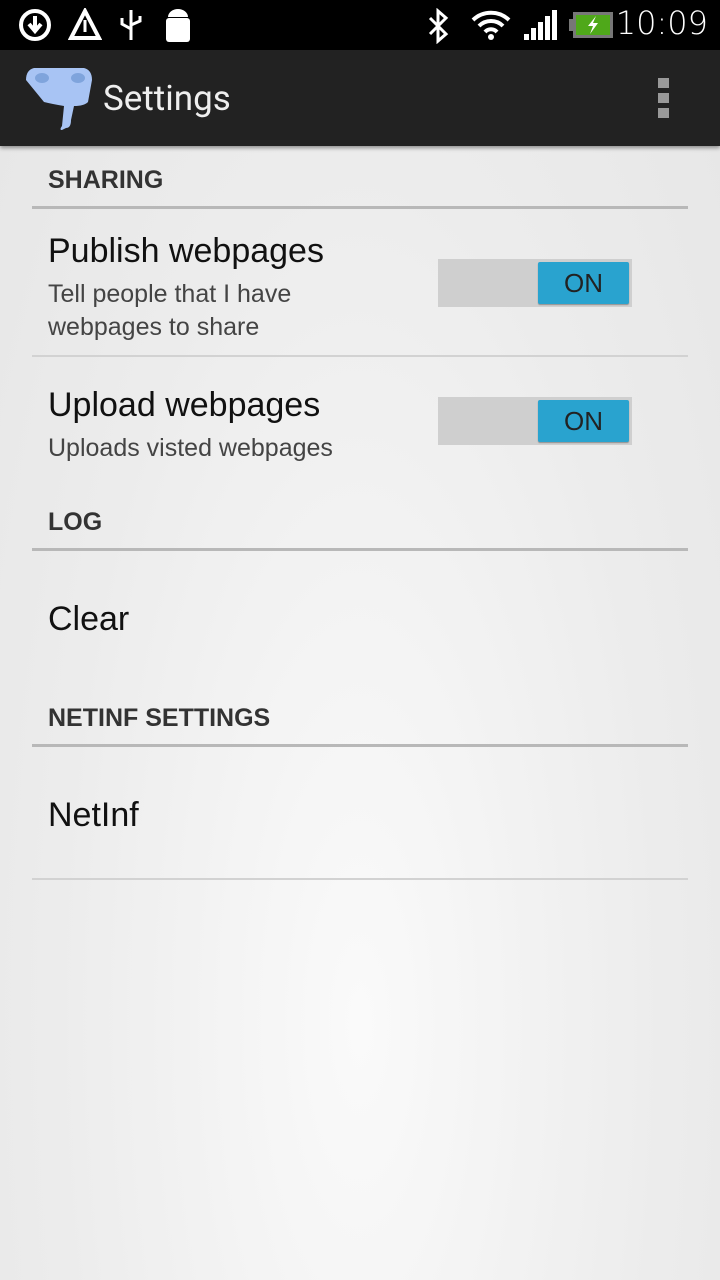  Describe the element at coordinates (664, 99) in the screenshot. I see `overflow-menu-icon` at that location.